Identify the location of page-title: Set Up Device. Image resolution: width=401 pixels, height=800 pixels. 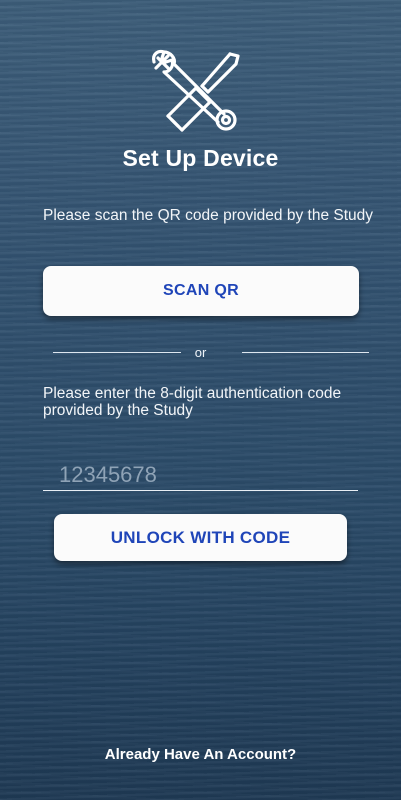
(200, 158).